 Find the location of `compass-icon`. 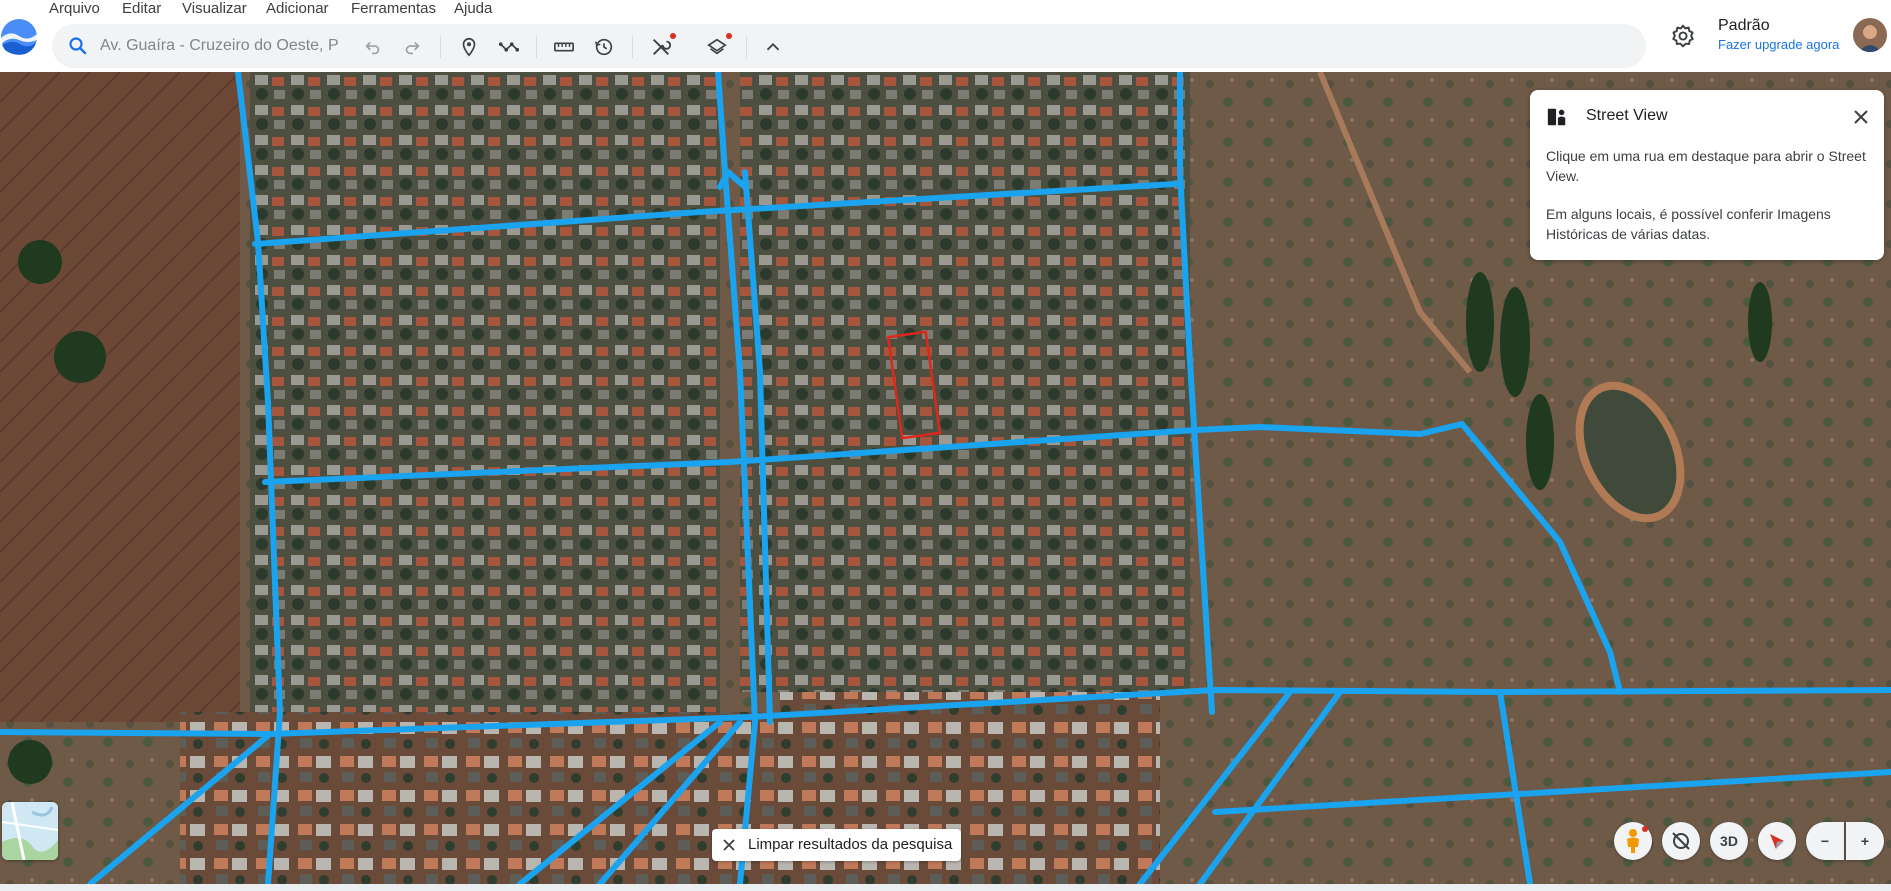

compass-icon is located at coordinates (1777, 841).